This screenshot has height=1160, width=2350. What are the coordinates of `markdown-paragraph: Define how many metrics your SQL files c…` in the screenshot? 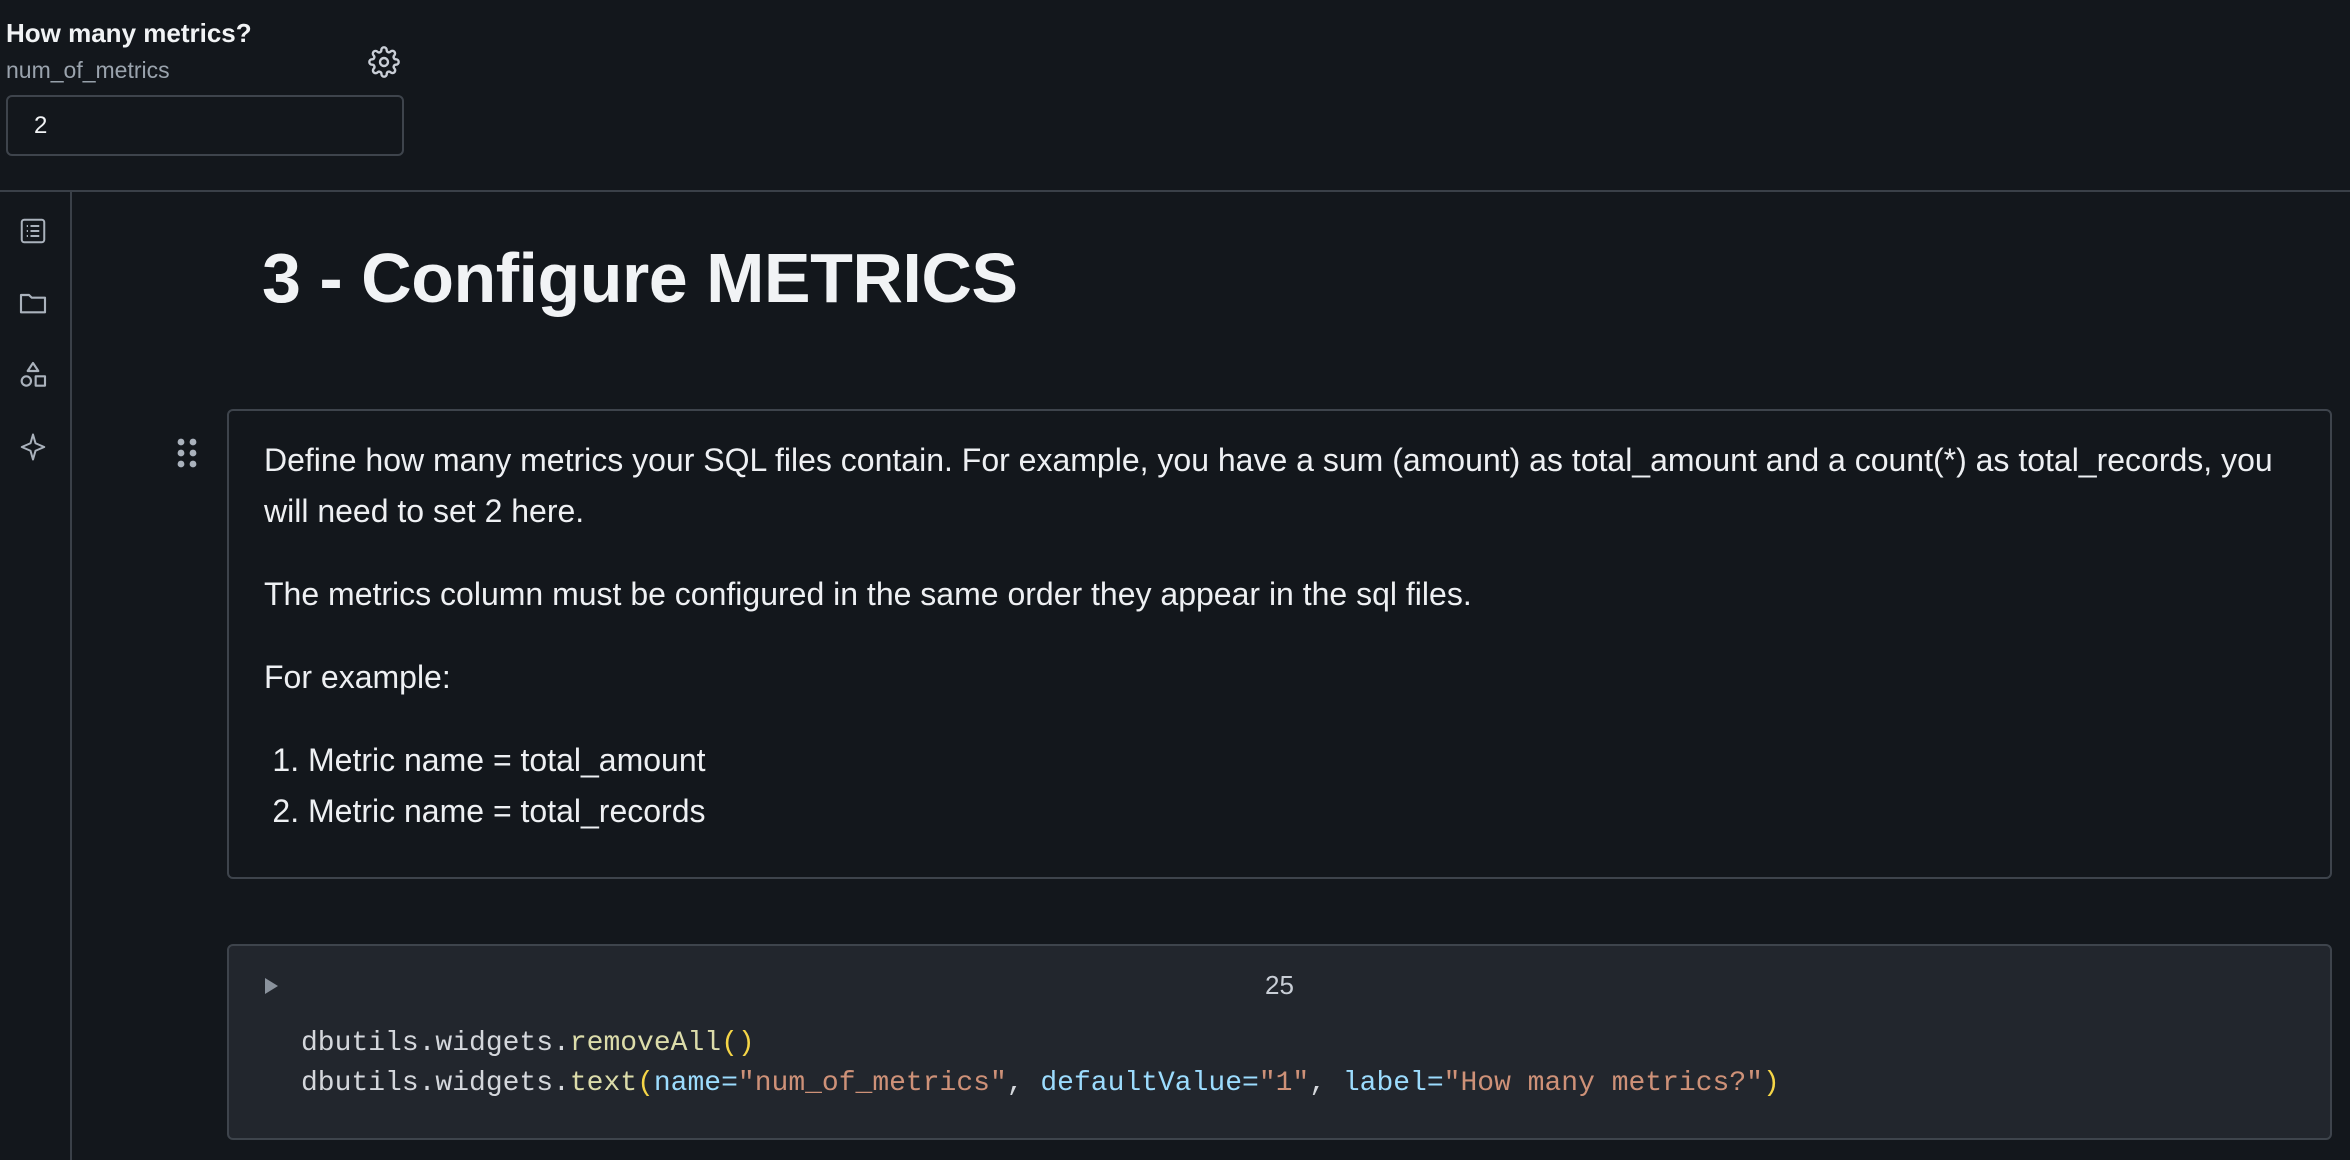 It's located at (1268, 485).